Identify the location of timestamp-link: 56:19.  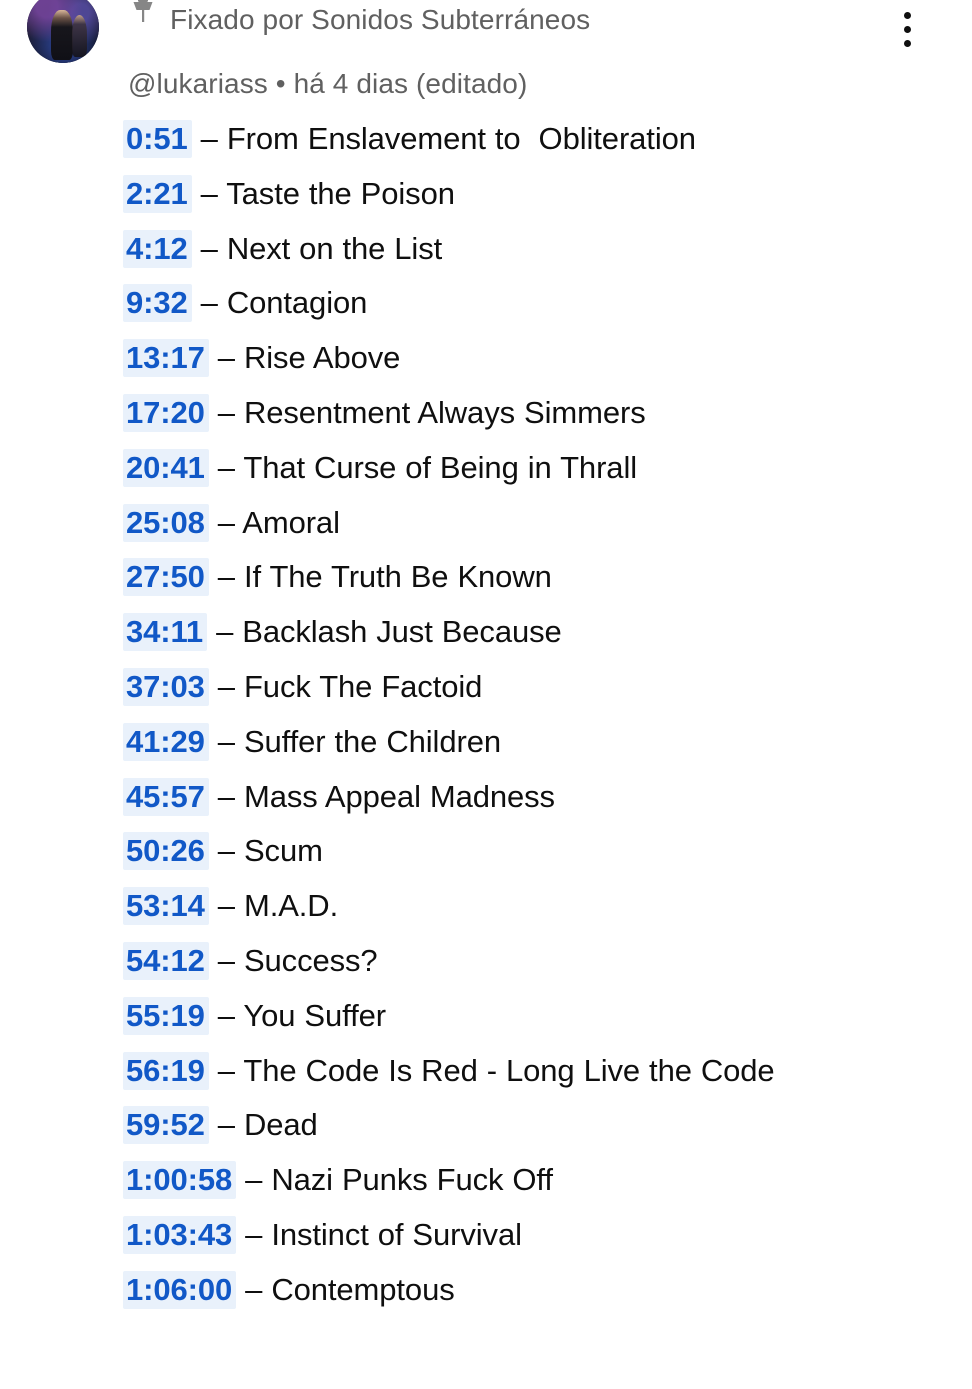
(166, 1070).